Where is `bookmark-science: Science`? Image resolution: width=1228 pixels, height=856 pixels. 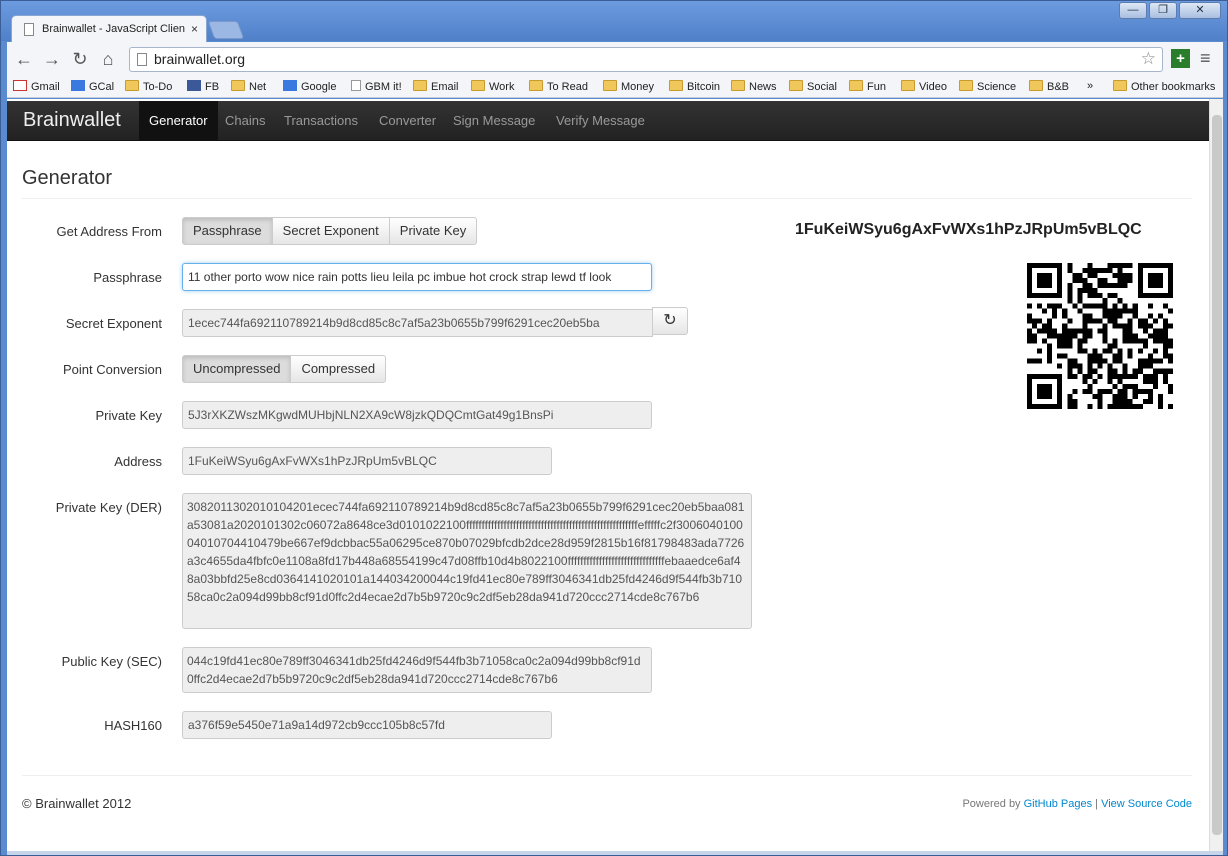 bookmark-science: Science is located at coordinates (987, 86).